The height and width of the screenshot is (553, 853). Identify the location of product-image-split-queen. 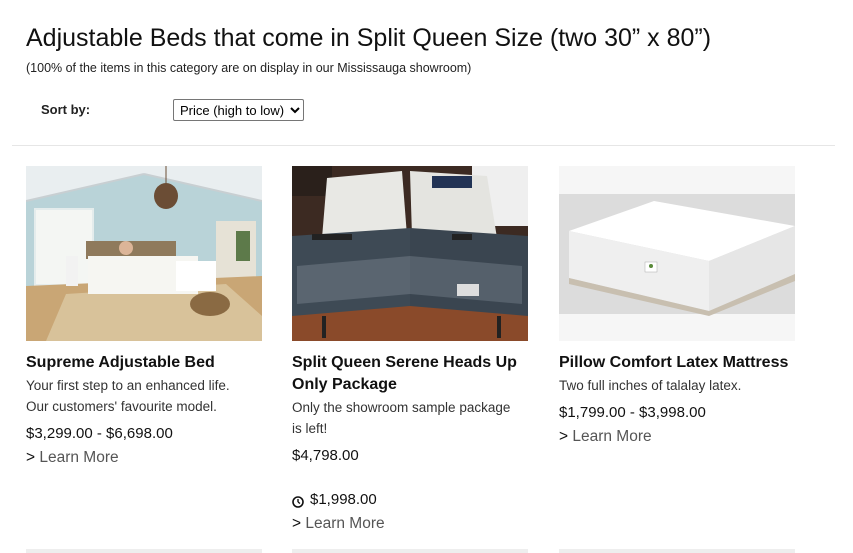
(410, 253).